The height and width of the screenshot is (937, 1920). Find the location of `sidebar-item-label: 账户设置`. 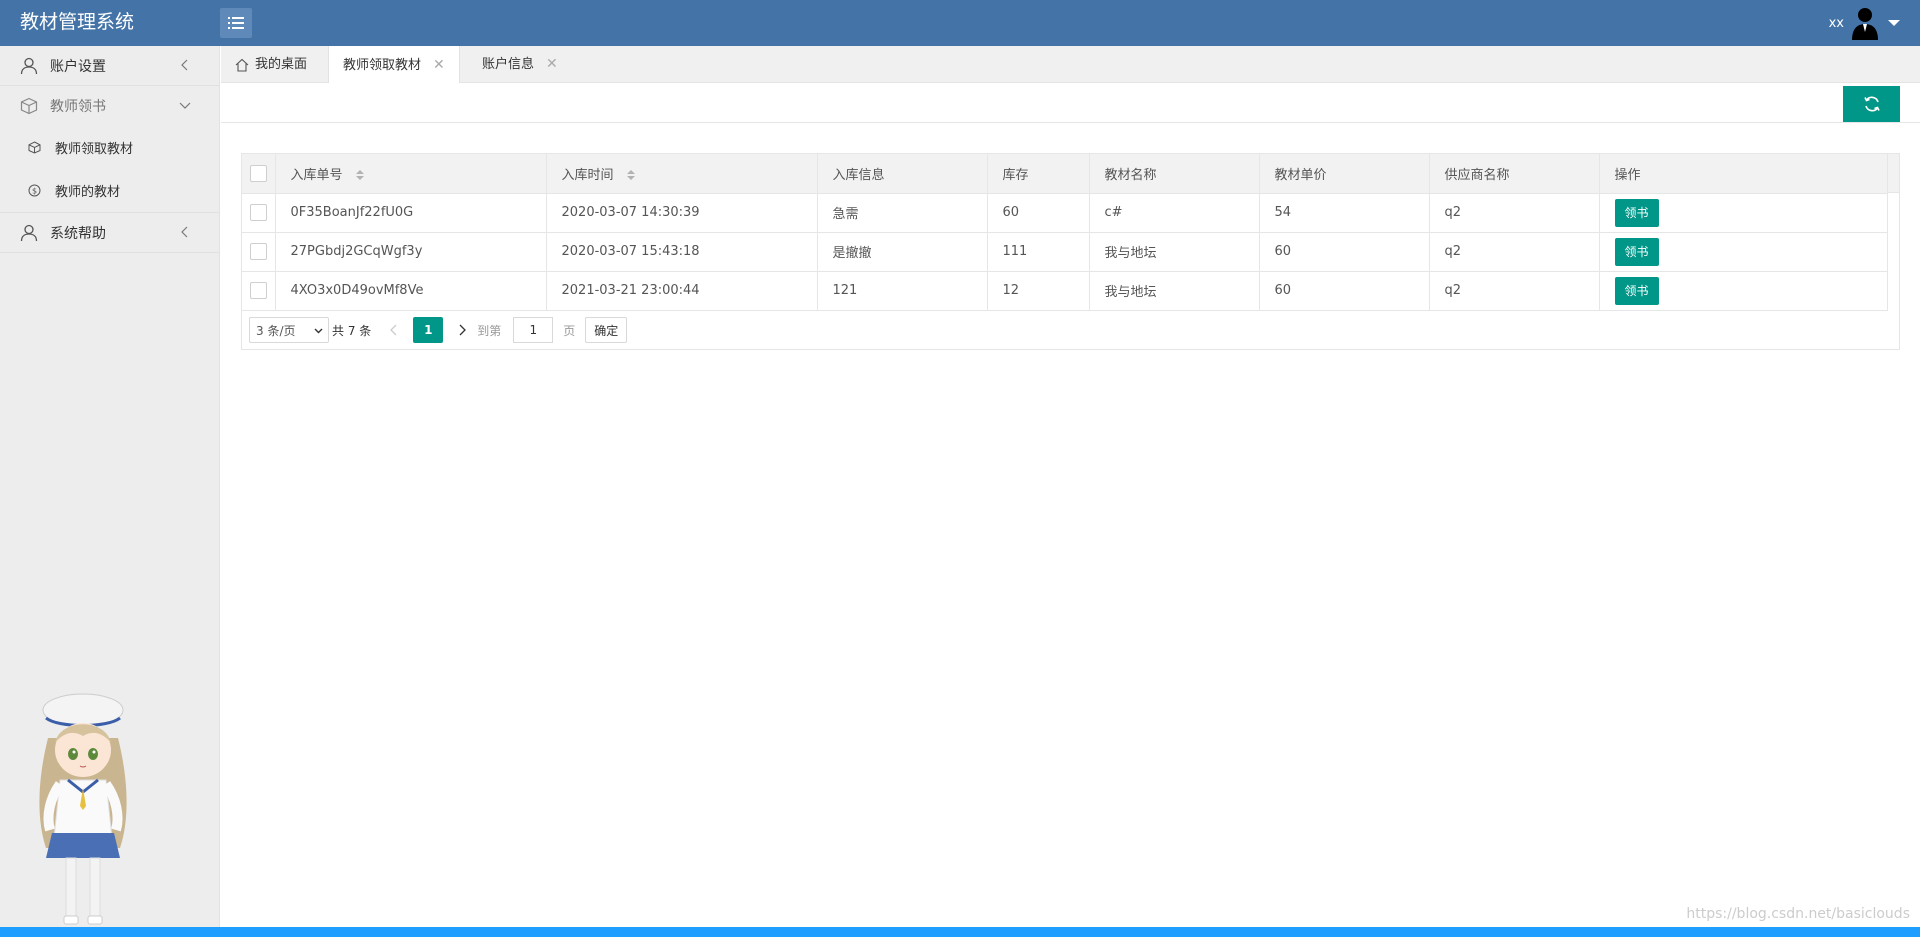

sidebar-item-label: 账户设置 is located at coordinates (78, 66).